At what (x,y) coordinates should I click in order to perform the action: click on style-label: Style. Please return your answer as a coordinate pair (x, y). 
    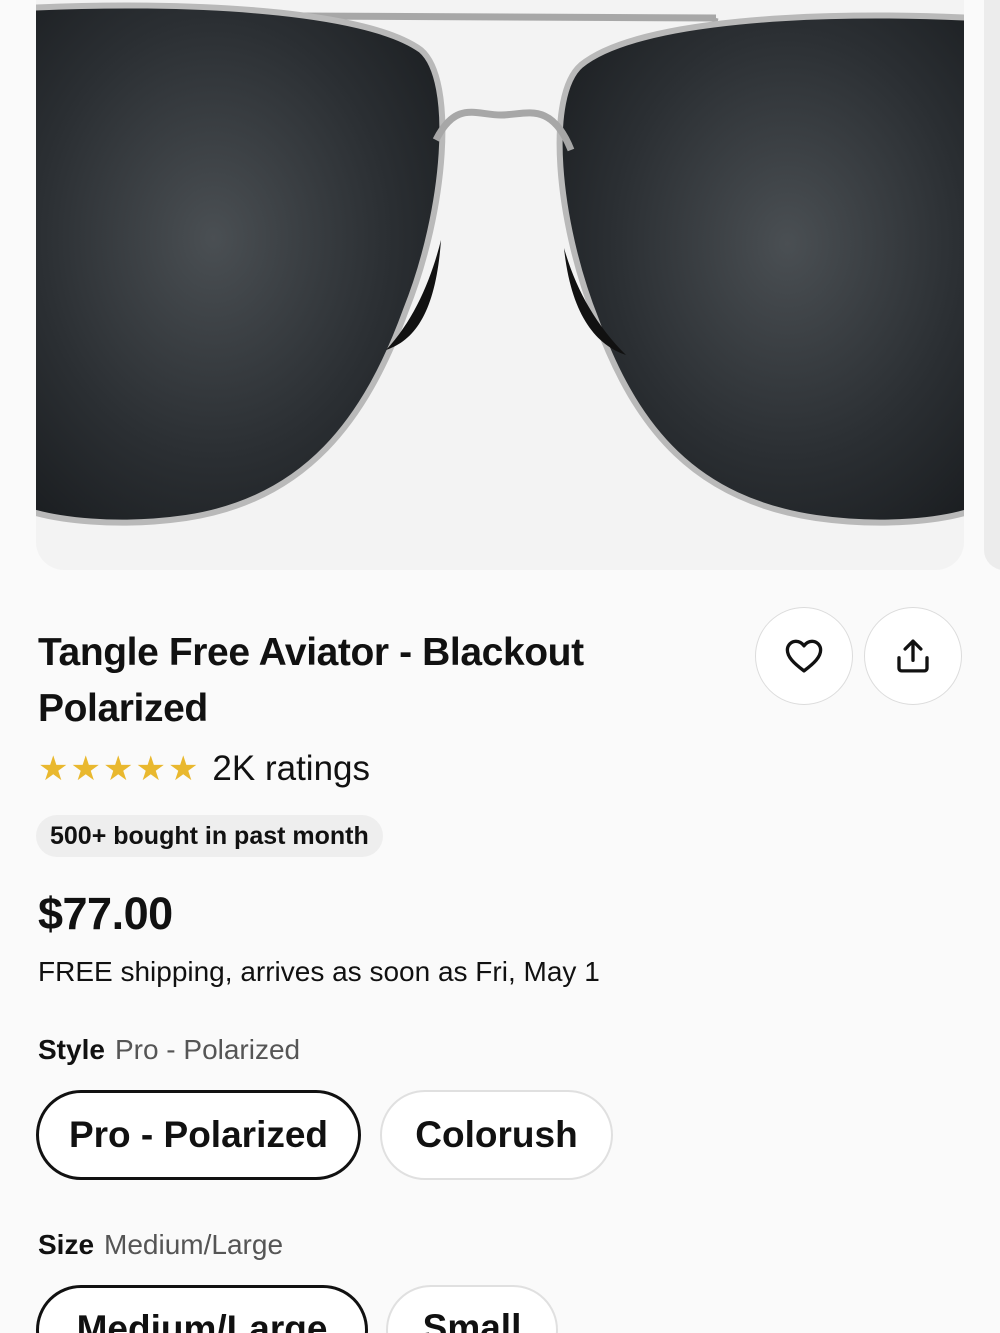
    Looking at the image, I should click on (71, 1049).